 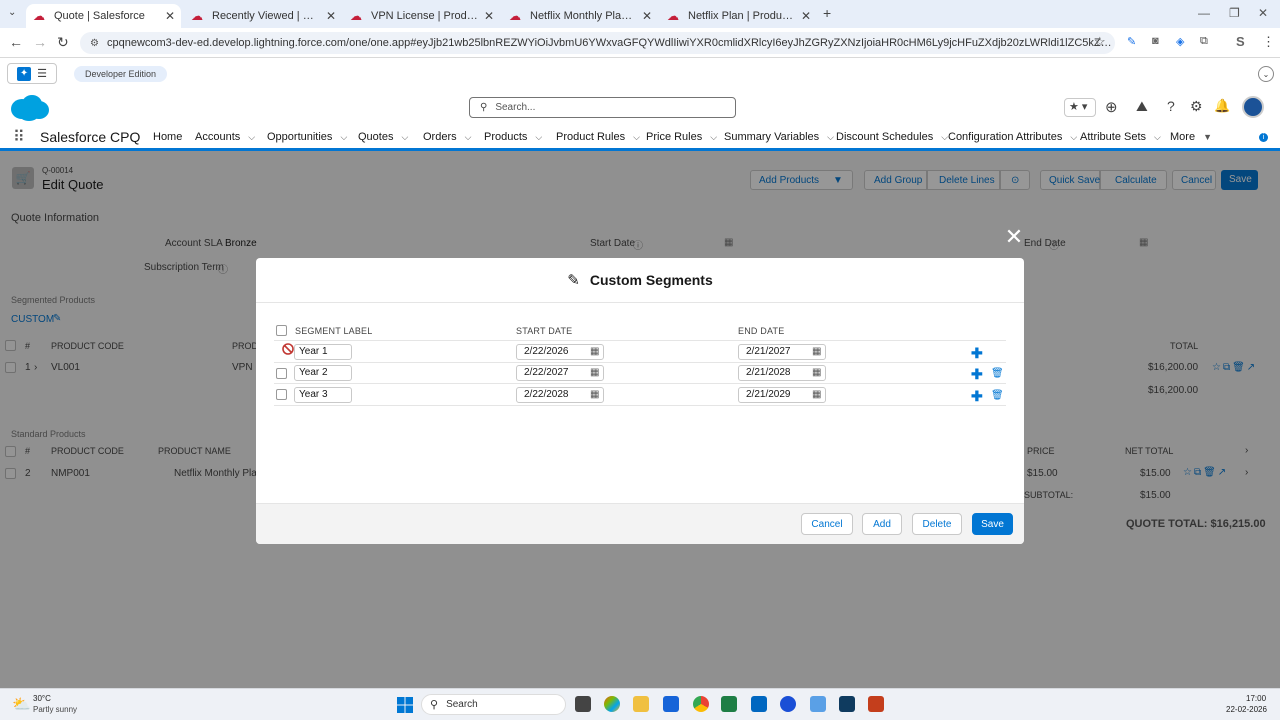 I want to click on user-avatar, so click(x=1253, y=107).